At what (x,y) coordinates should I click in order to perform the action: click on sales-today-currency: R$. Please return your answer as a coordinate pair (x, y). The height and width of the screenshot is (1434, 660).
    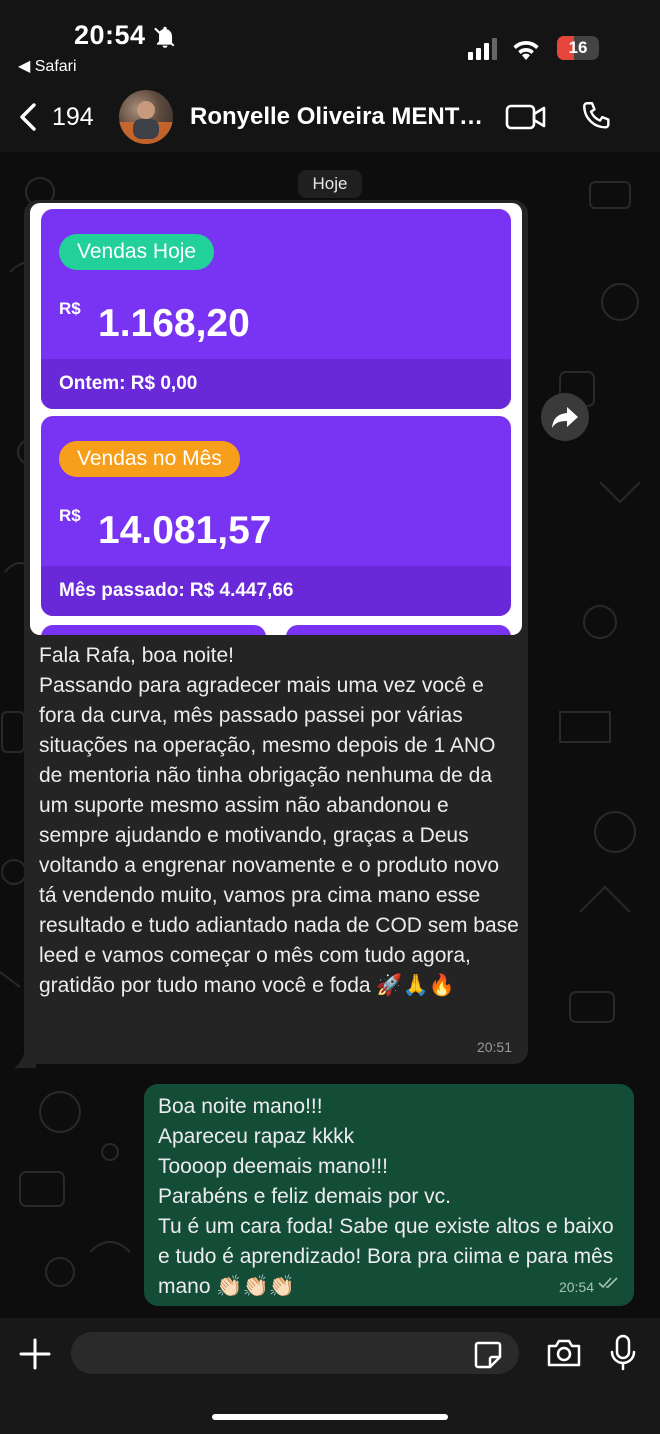
    Looking at the image, I should click on (70, 308).